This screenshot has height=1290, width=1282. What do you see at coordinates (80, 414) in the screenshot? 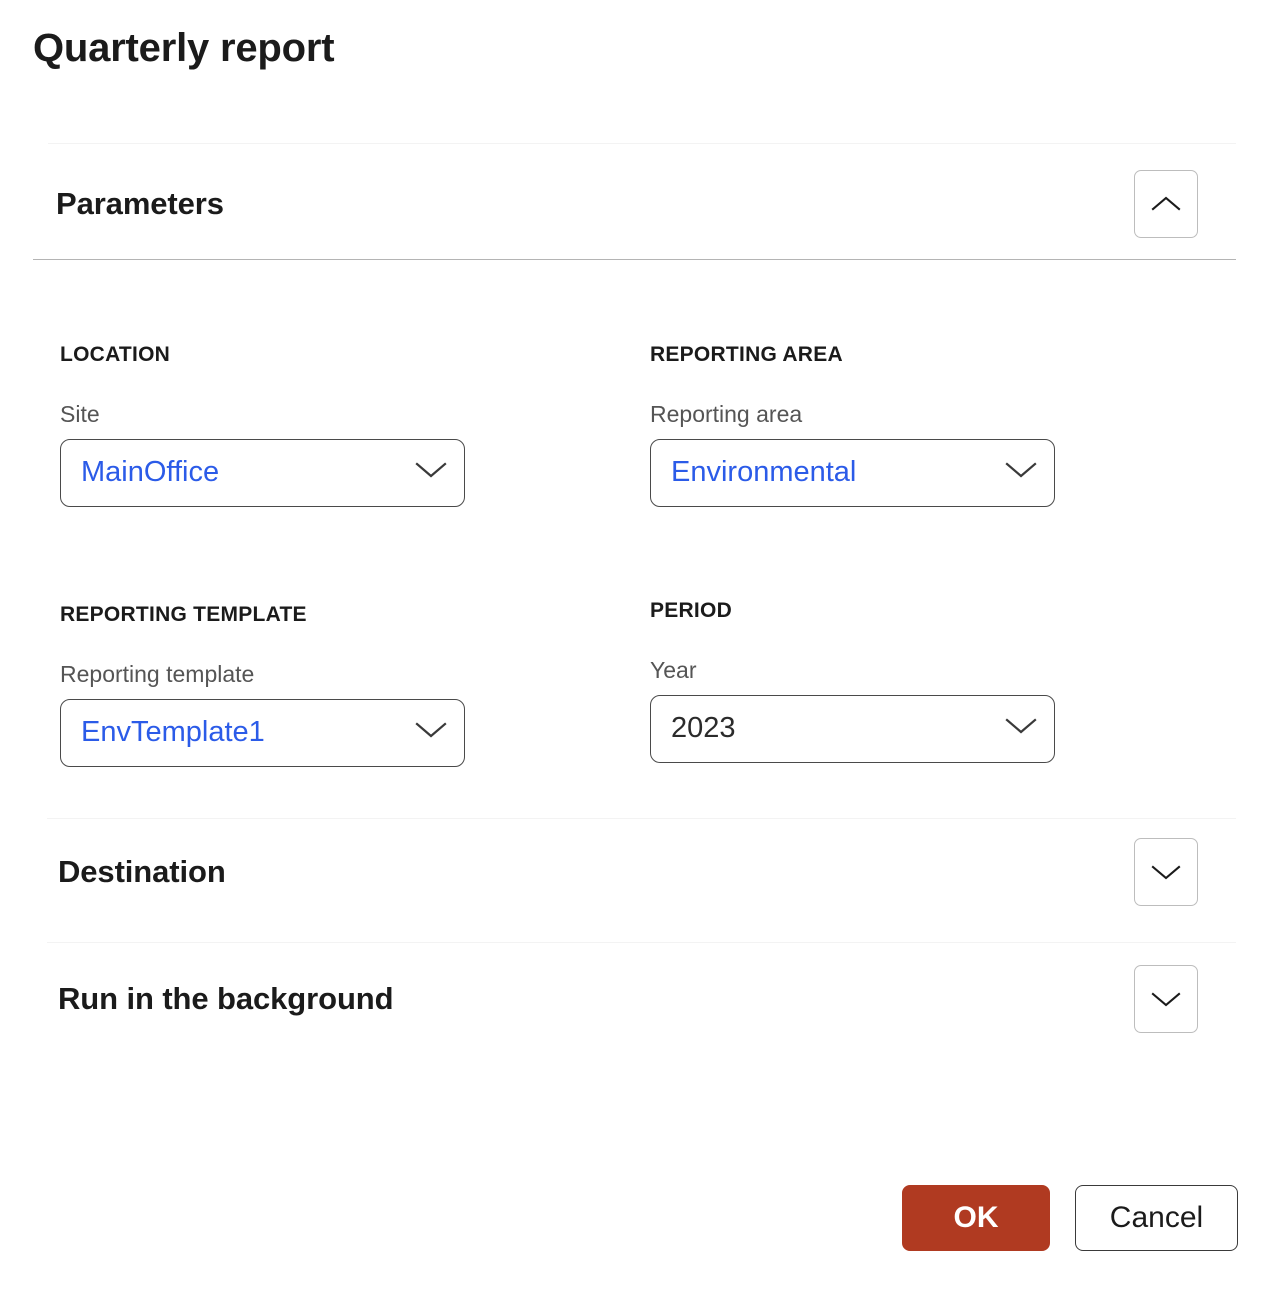
I see `field-label-site: Site` at bounding box center [80, 414].